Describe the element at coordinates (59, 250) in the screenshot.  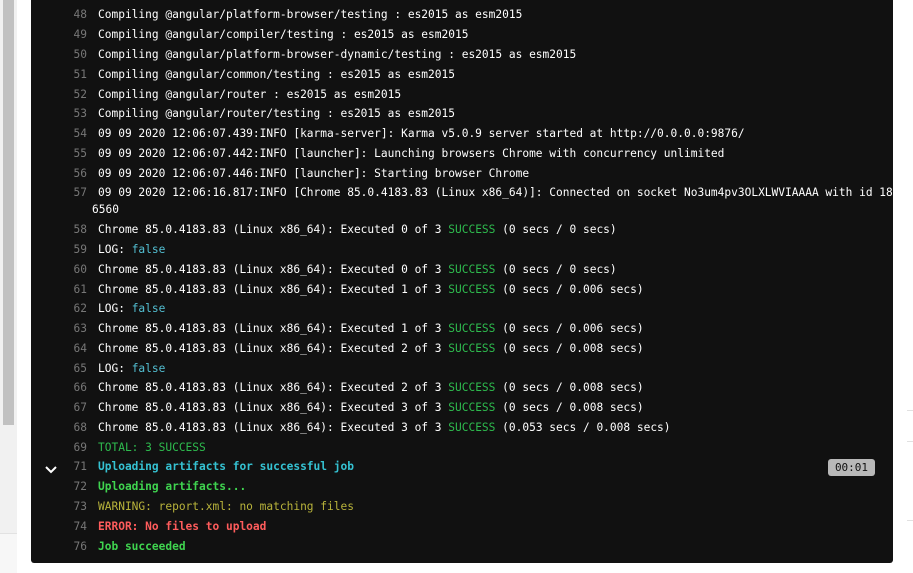
I see `line-number: 59` at that location.